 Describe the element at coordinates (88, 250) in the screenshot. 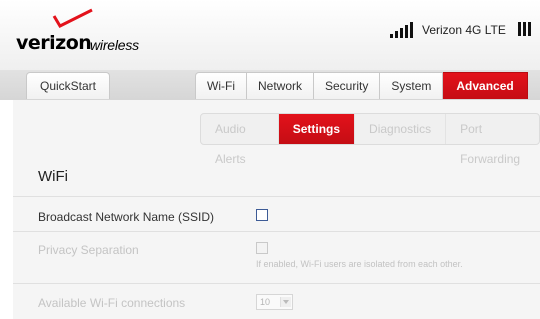

I see `privacy-separation-label: Privacy Separation` at that location.